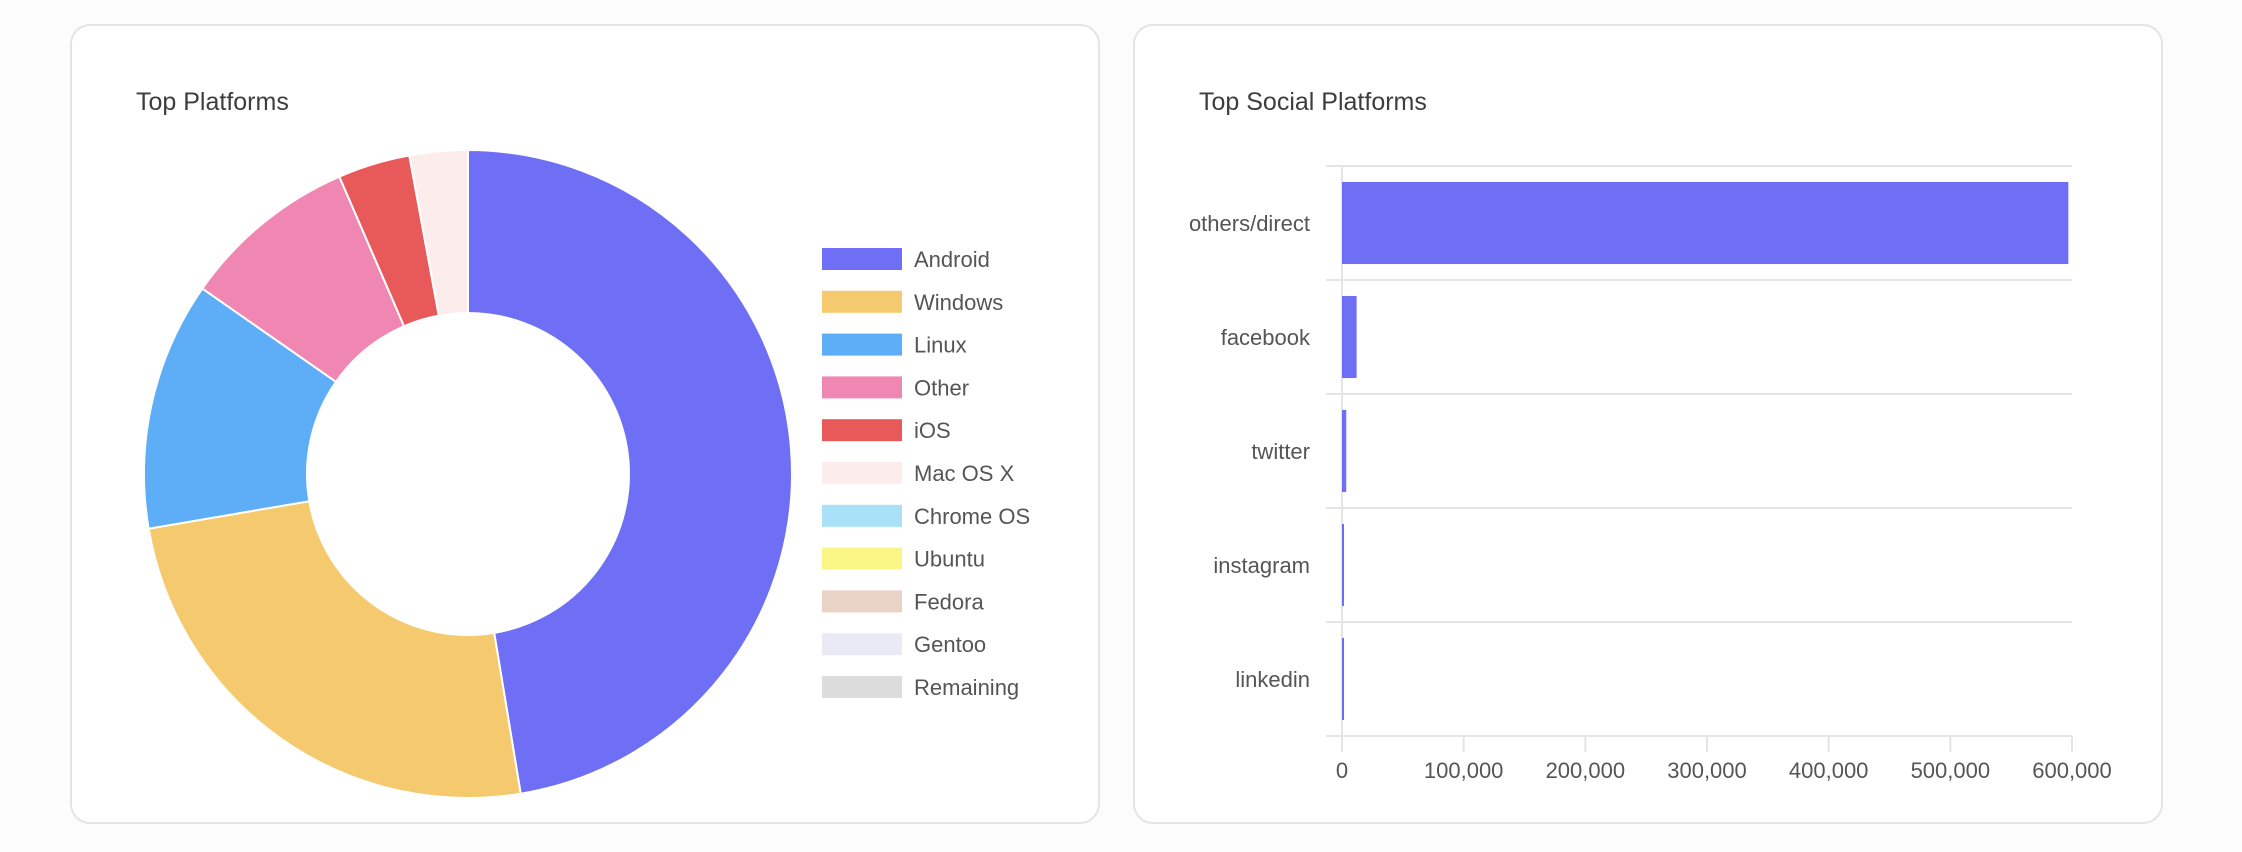 Image resolution: width=2242 pixels, height=852 pixels. What do you see at coordinates (1464, 770) in the screenshot?
I see `bar-x-tick-label: 100,000` at bounding box center [1464, 770].